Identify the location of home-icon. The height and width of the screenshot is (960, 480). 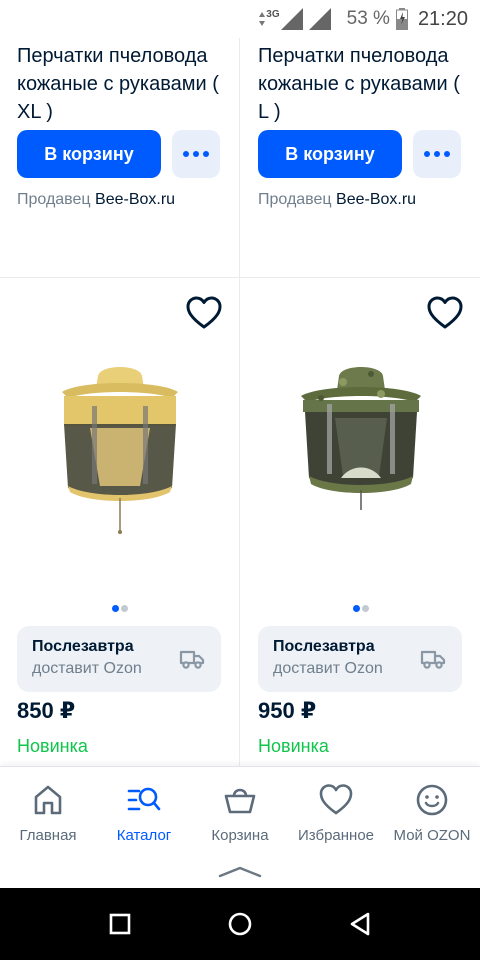
(48, 800).